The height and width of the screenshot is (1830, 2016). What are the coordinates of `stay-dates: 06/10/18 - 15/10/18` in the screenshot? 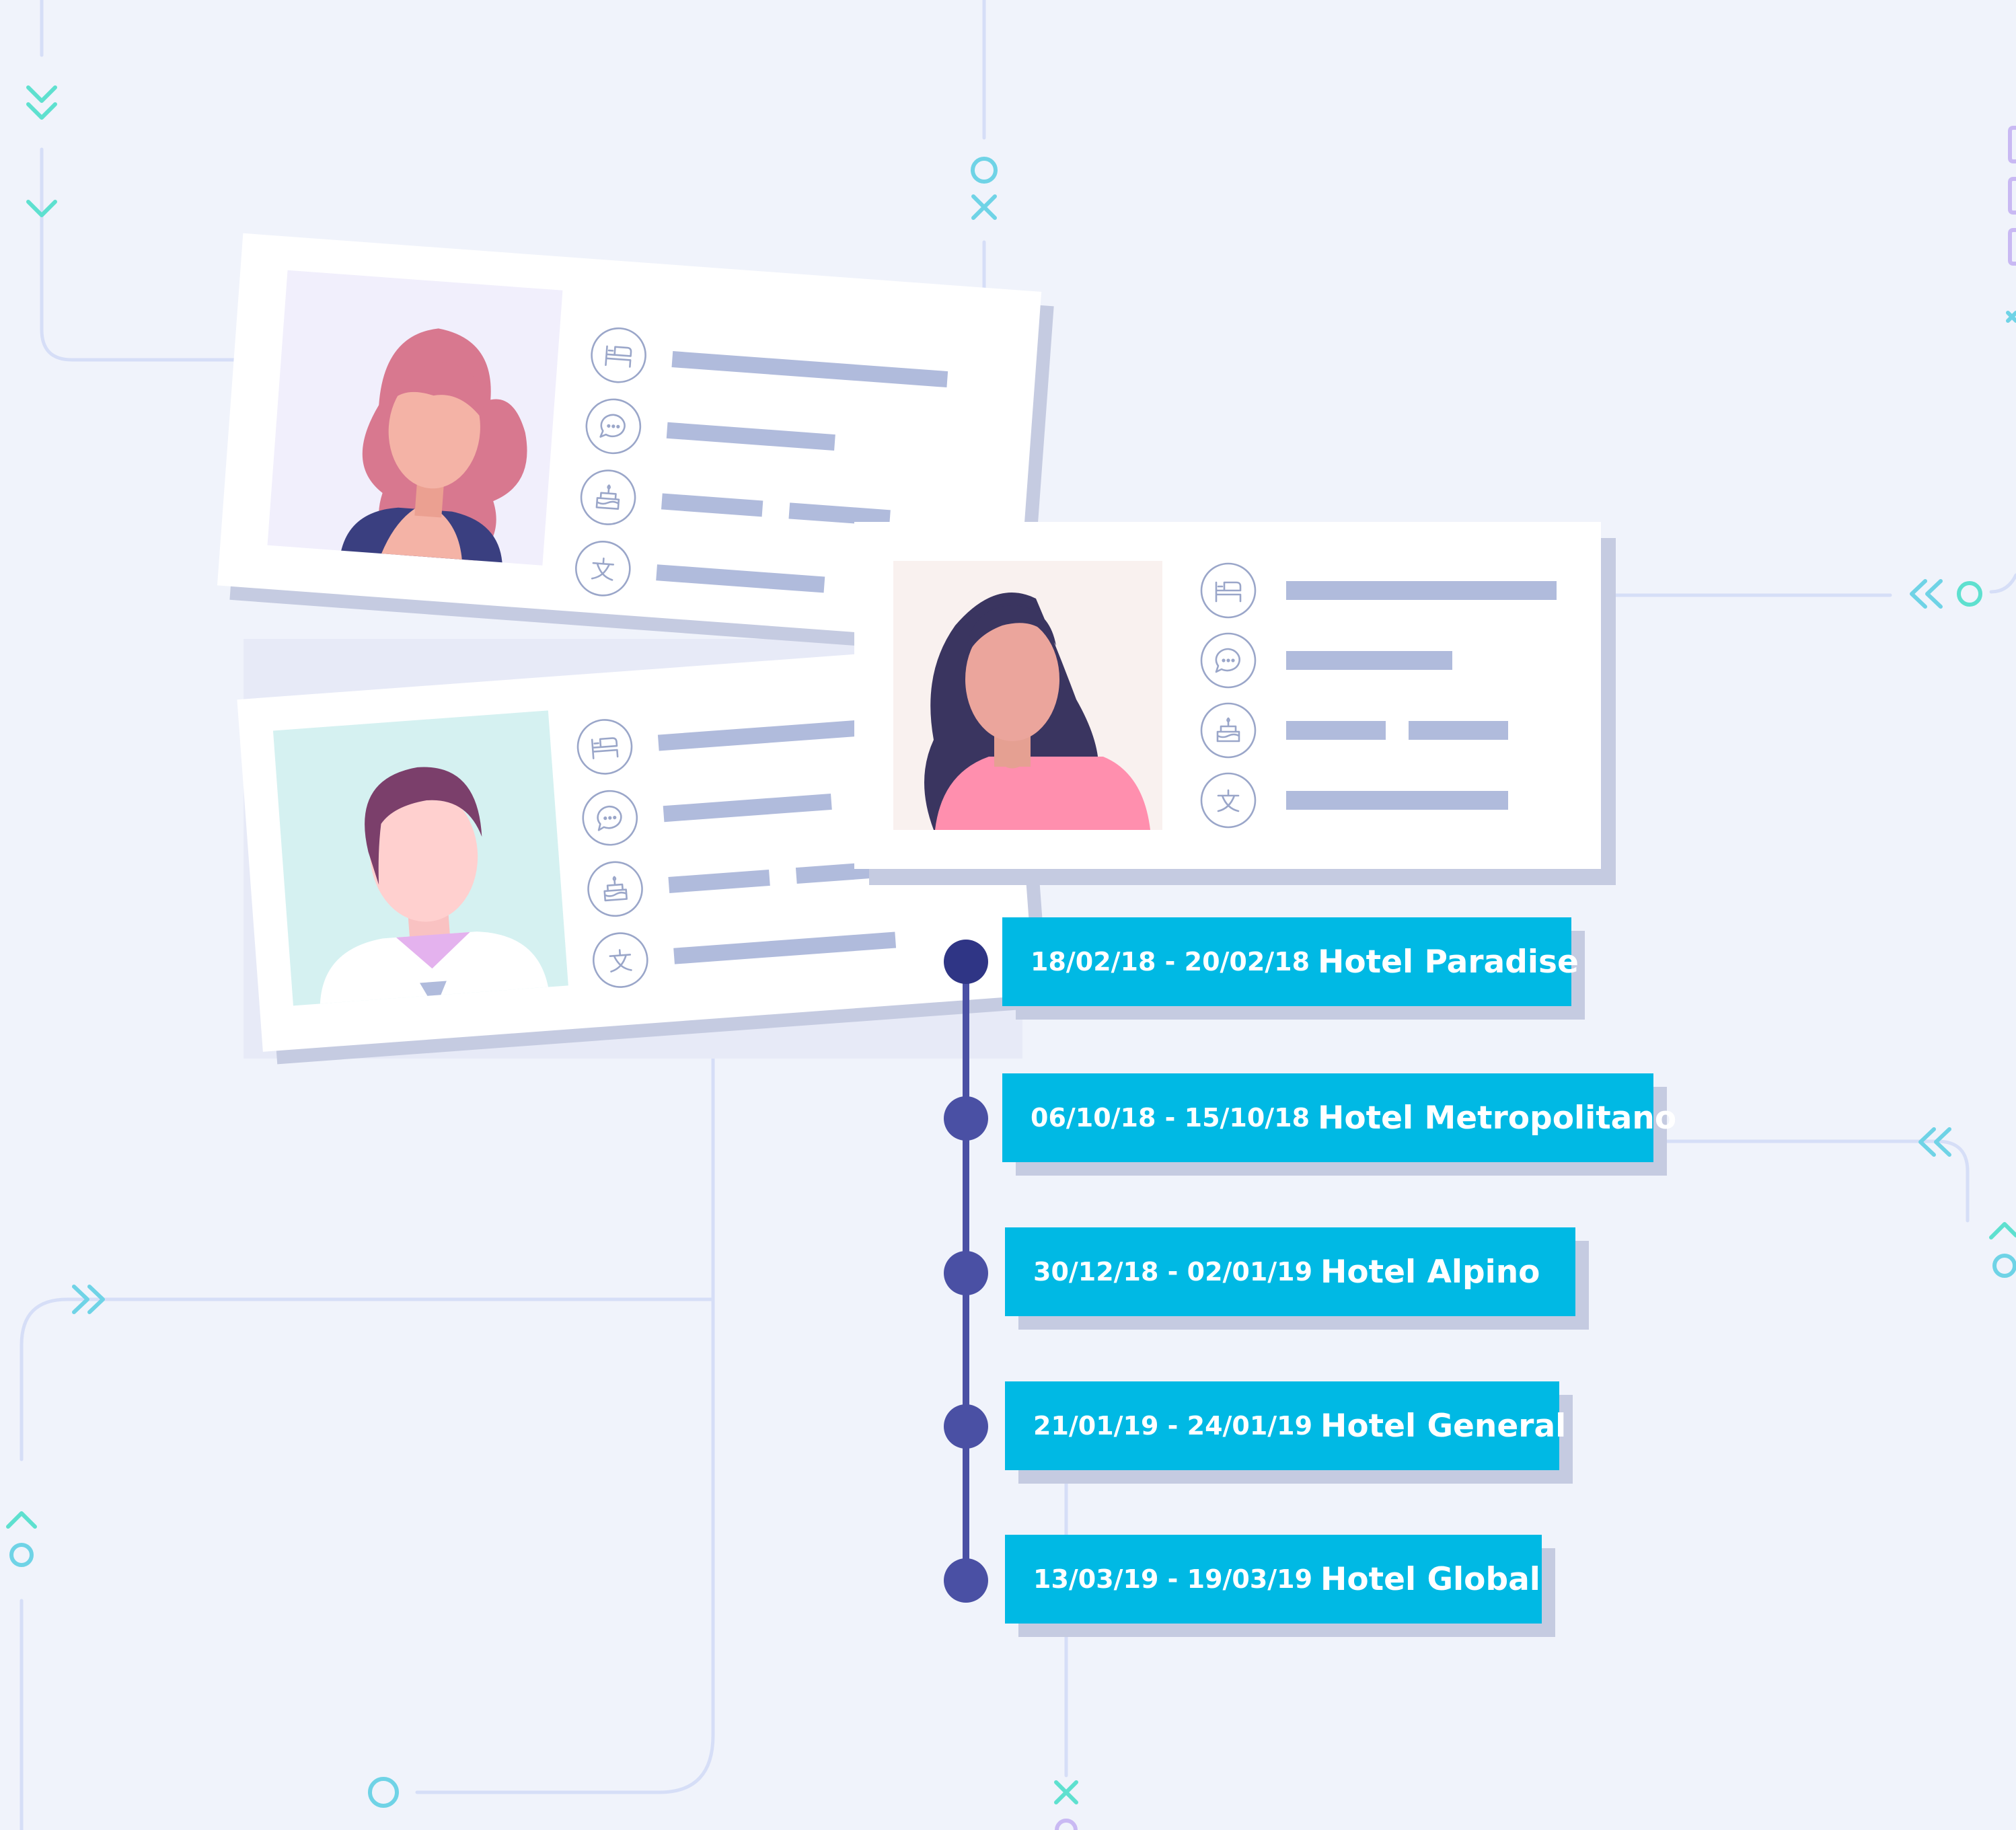 It's located at (1170, 1118).